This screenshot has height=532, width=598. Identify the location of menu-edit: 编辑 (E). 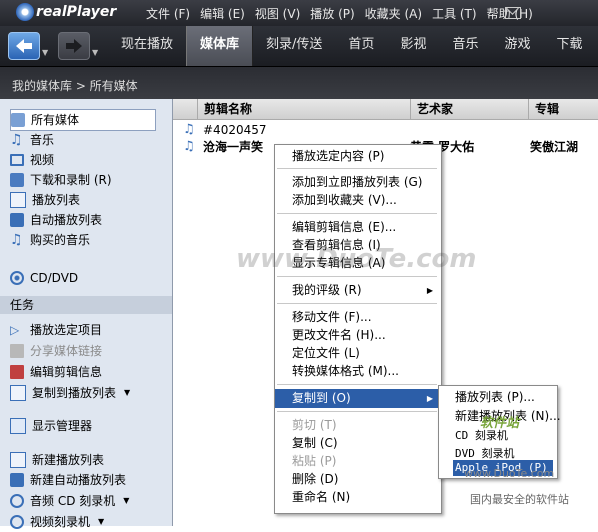
(222, 13).